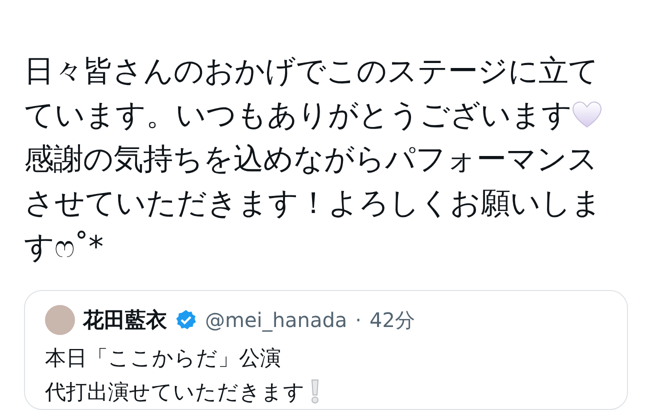  I want to click on post-text: させていただきます！よろしくお願いしま, so click(313, 203).